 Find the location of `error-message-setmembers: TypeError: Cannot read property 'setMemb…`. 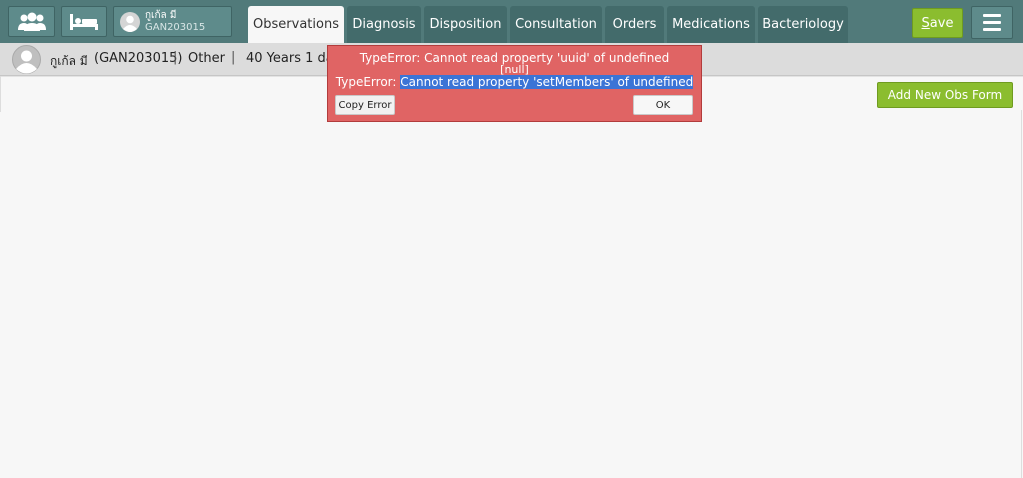

error-message-setmembers: TypeError: Cannot read property 'setMemb… is located at coordinates (514, 82).